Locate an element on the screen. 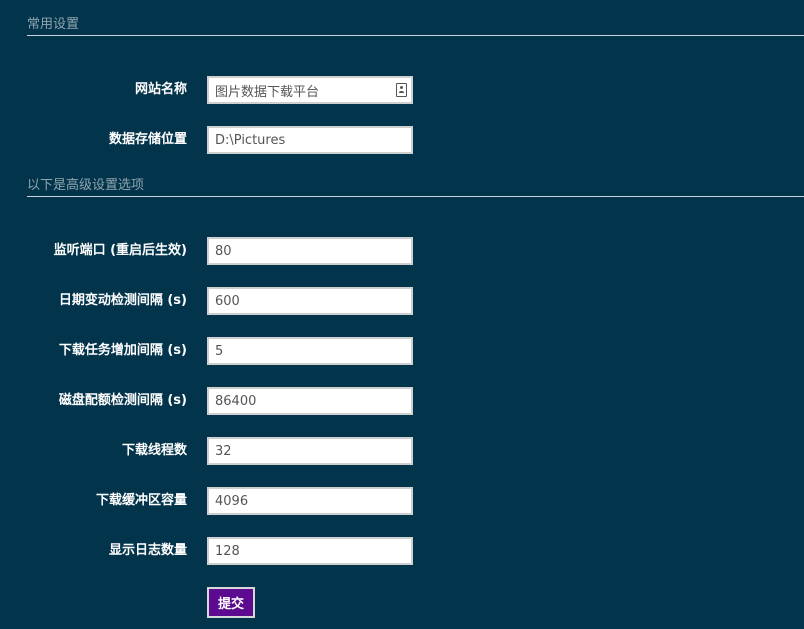 The image size is (804, 629). form-row-storage-path: 数据存储位置 is located at coordinates (402, 140).